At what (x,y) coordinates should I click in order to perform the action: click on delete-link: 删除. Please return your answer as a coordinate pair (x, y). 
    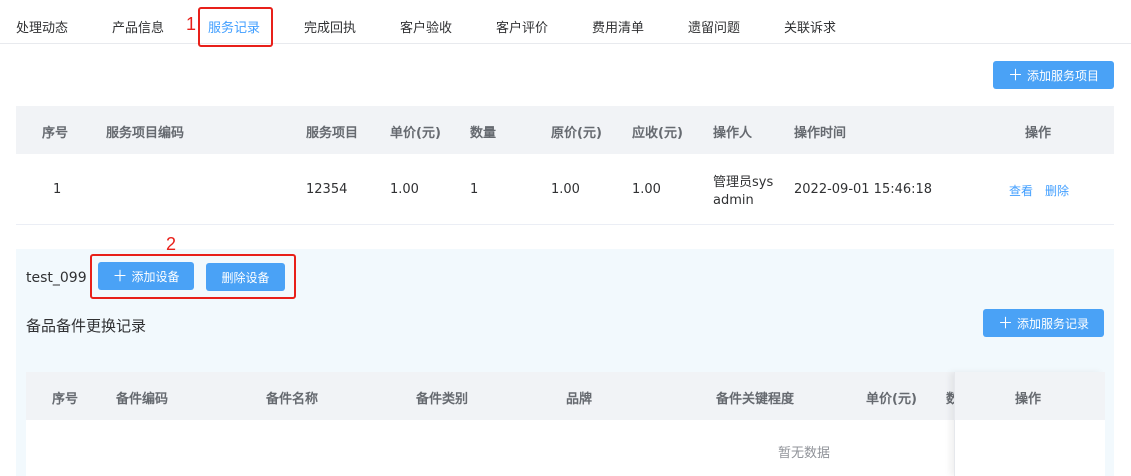
    Looking at the image, I should click on (1057, 190).